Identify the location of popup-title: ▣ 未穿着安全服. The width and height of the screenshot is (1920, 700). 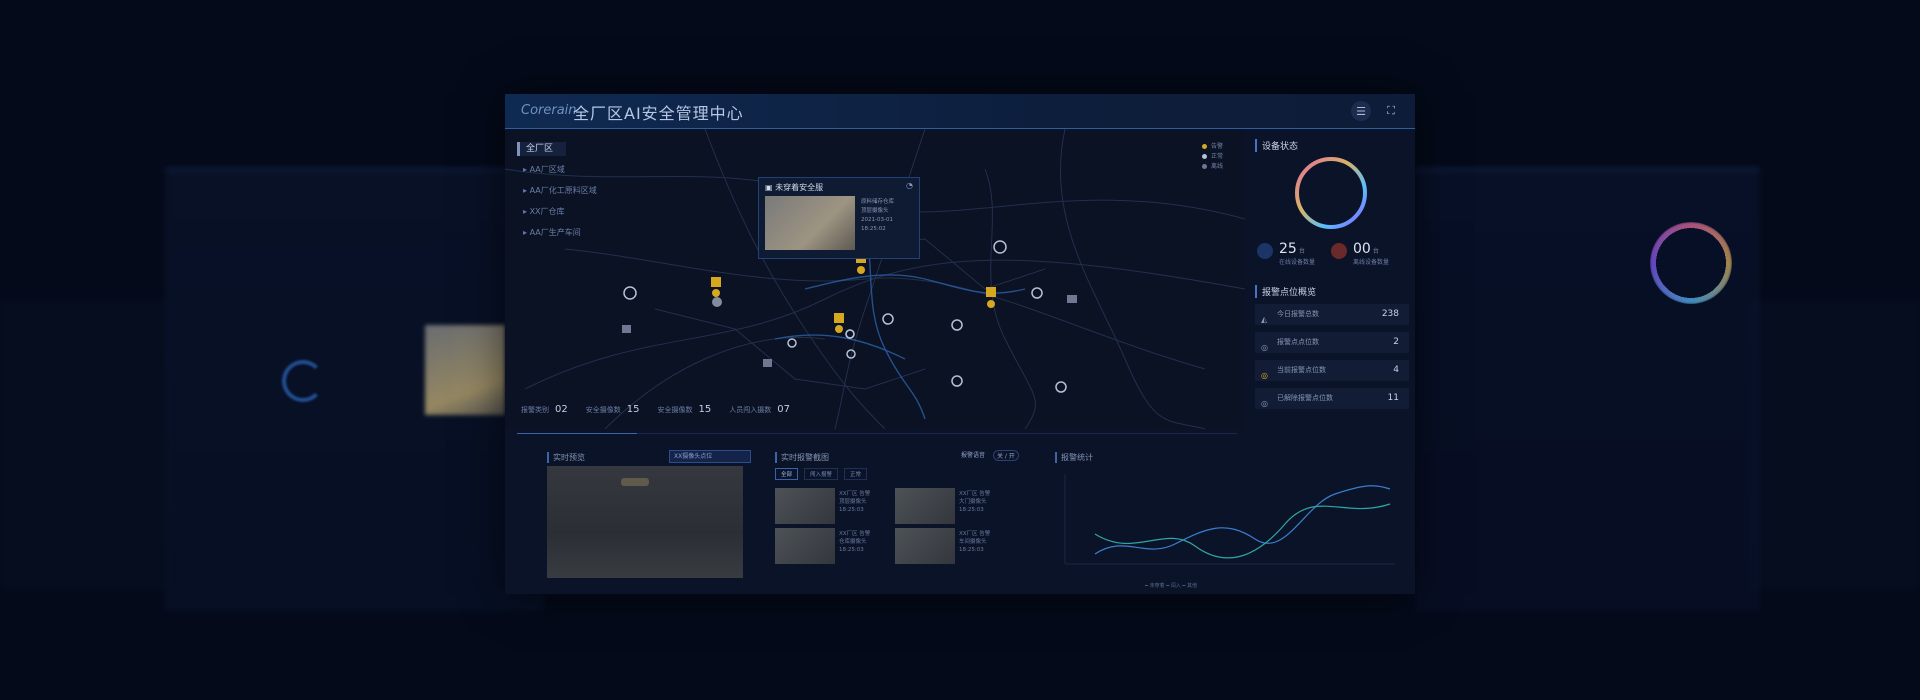
(794, 187).